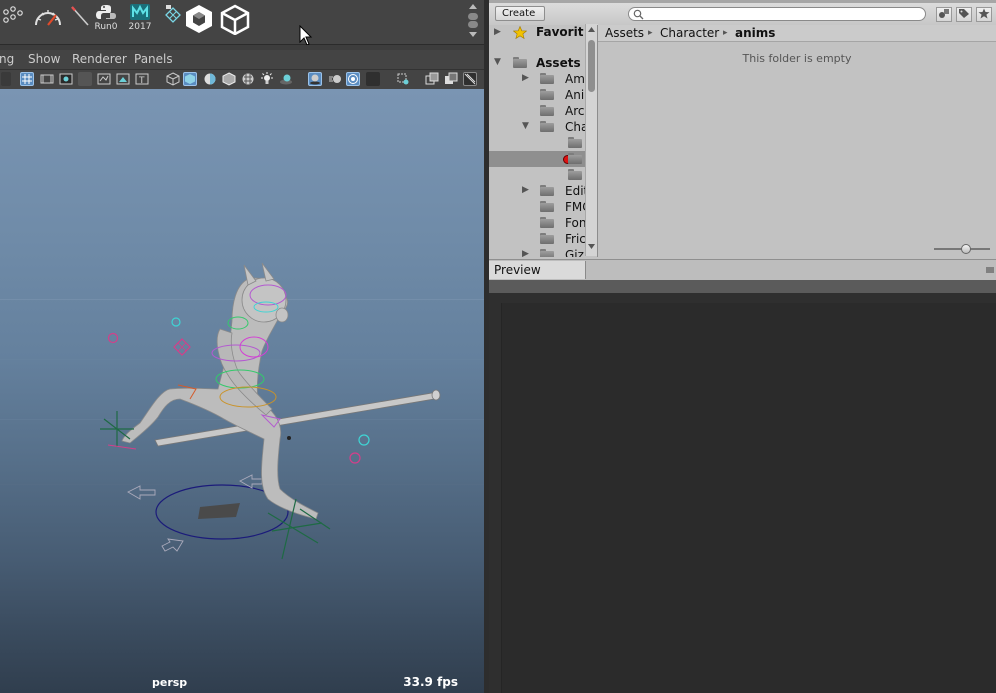 The height and width of the screenshot is (693, 996). I want to click on anti-aliasing-icon, so click(353, 79).